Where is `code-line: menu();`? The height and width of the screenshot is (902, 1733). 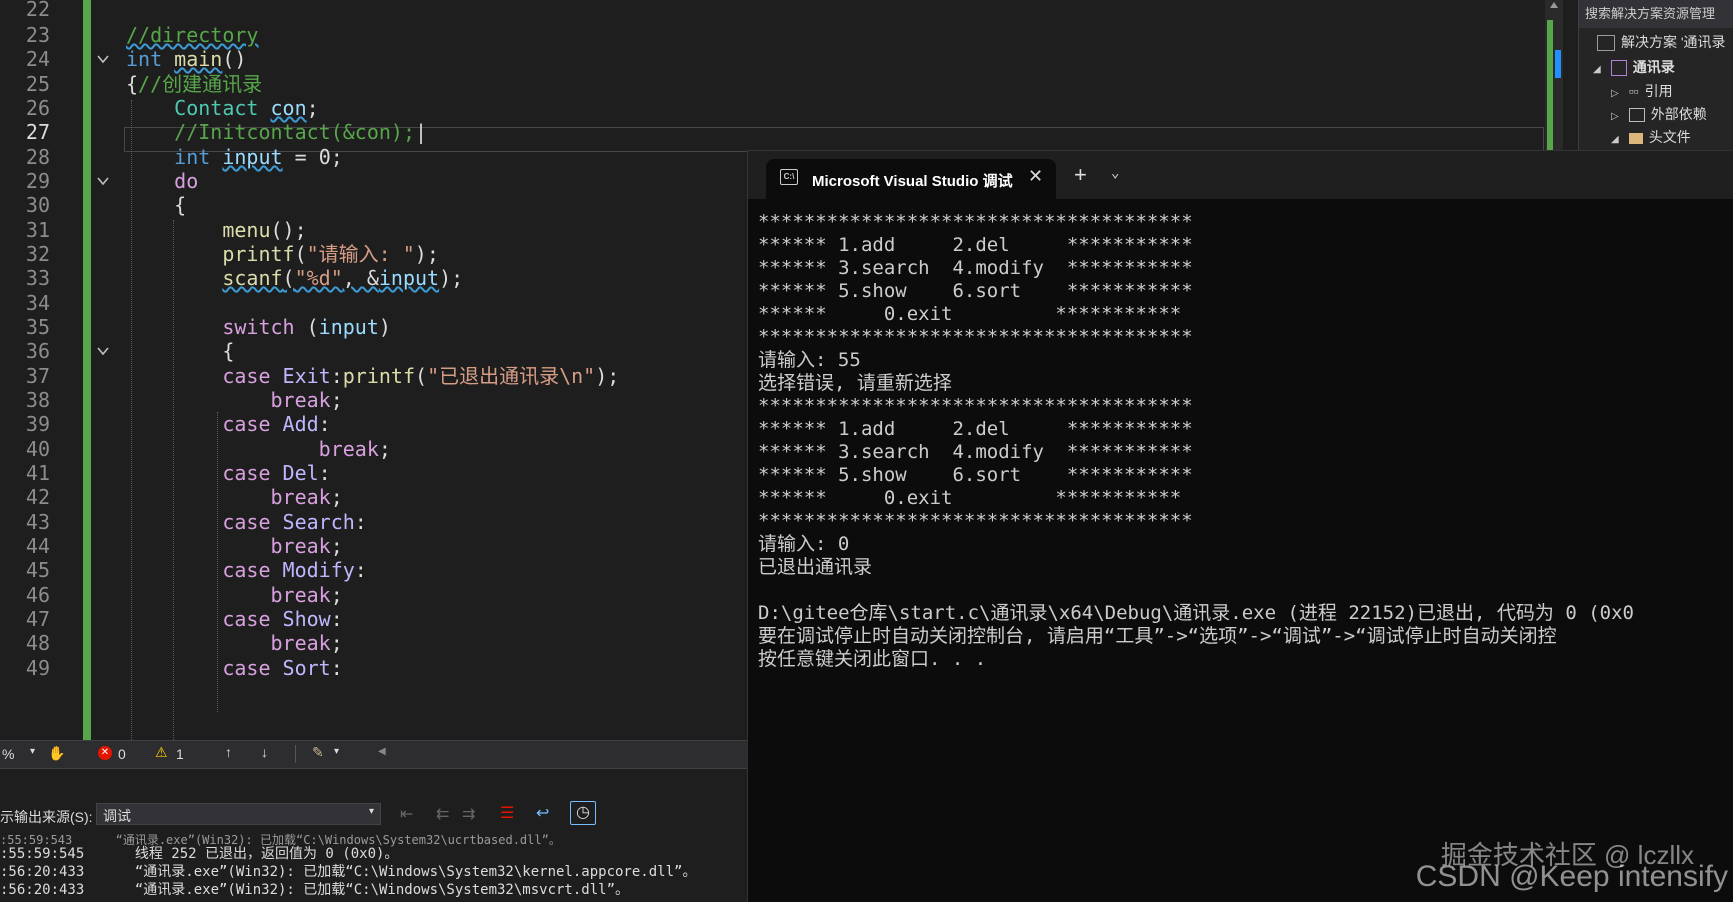
code-line: menu(); is located at coordinates (264, 230).